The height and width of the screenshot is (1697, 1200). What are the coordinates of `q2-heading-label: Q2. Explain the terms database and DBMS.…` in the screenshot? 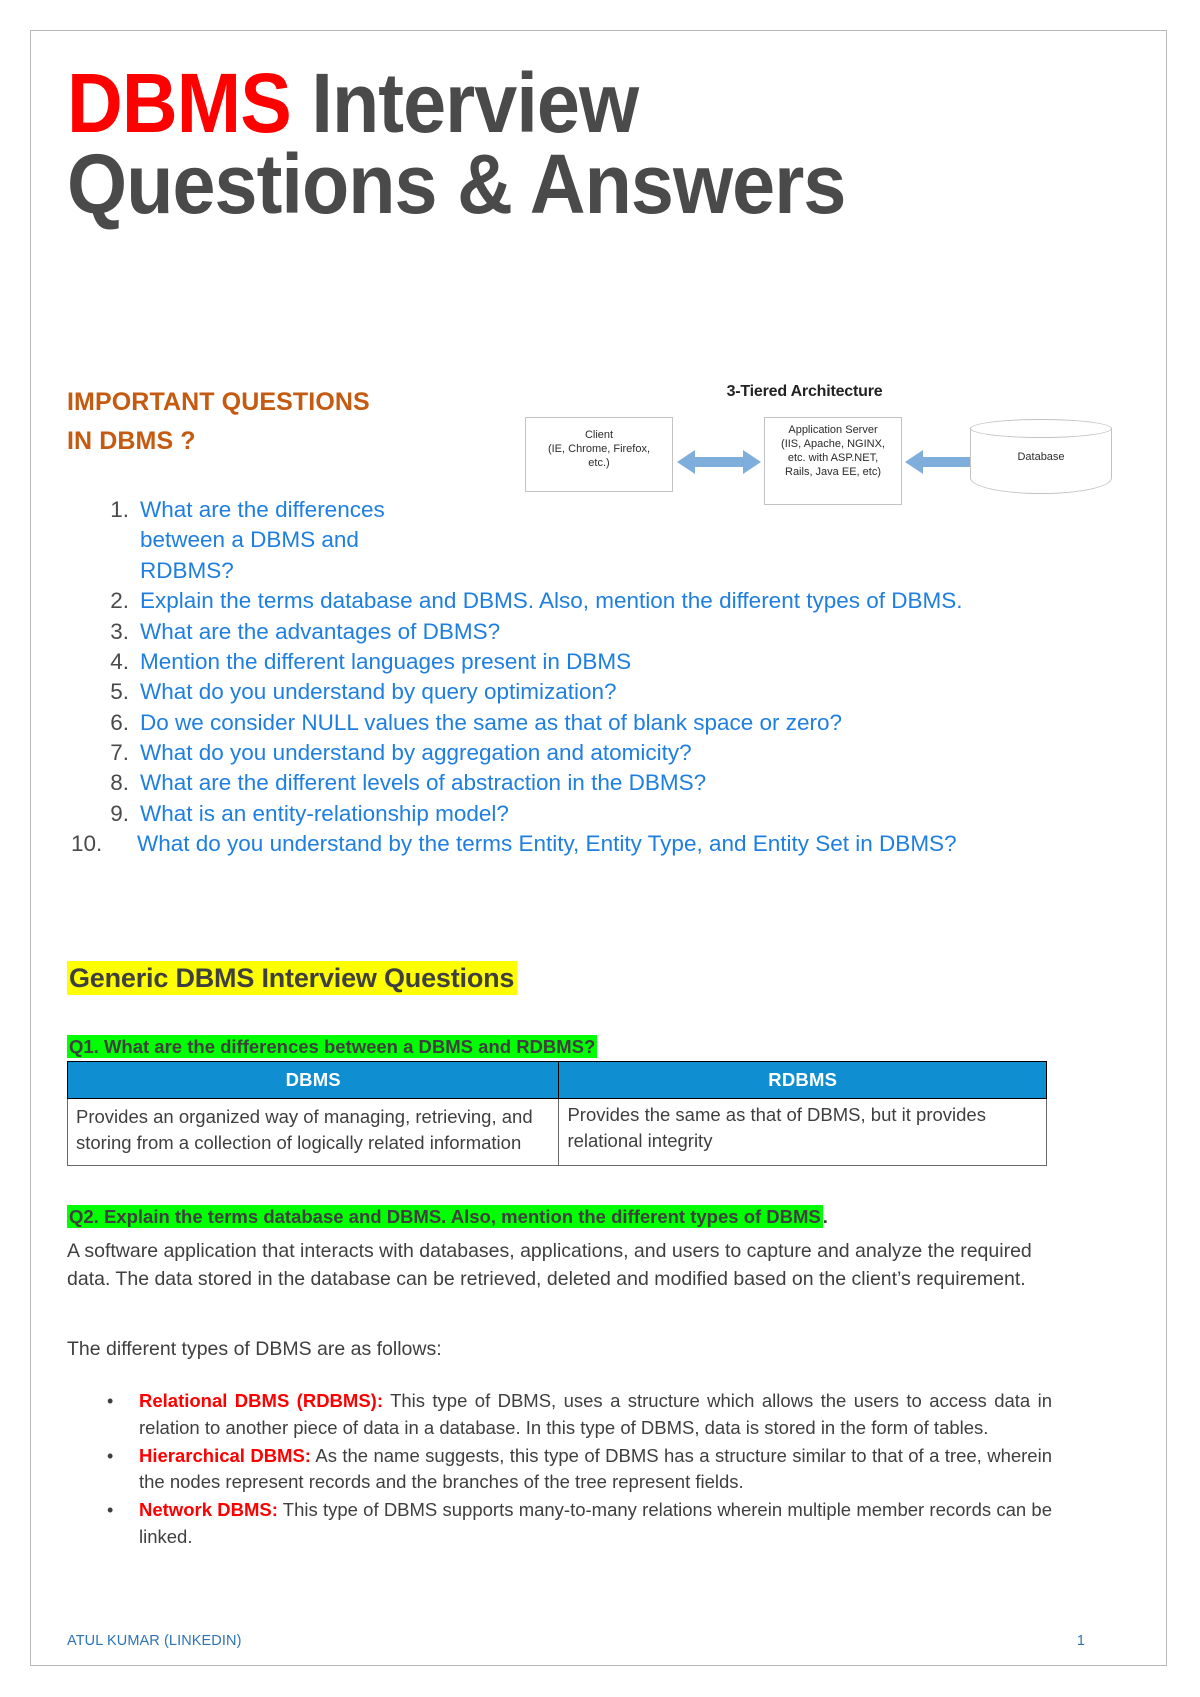 It's located at (445, 1216).